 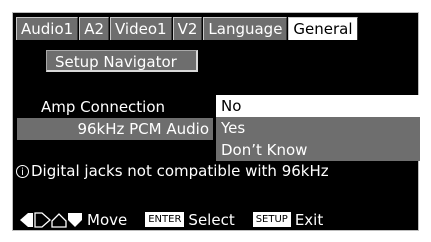 I want to click on enter-key: ENTER, so click(x=165, y=219).